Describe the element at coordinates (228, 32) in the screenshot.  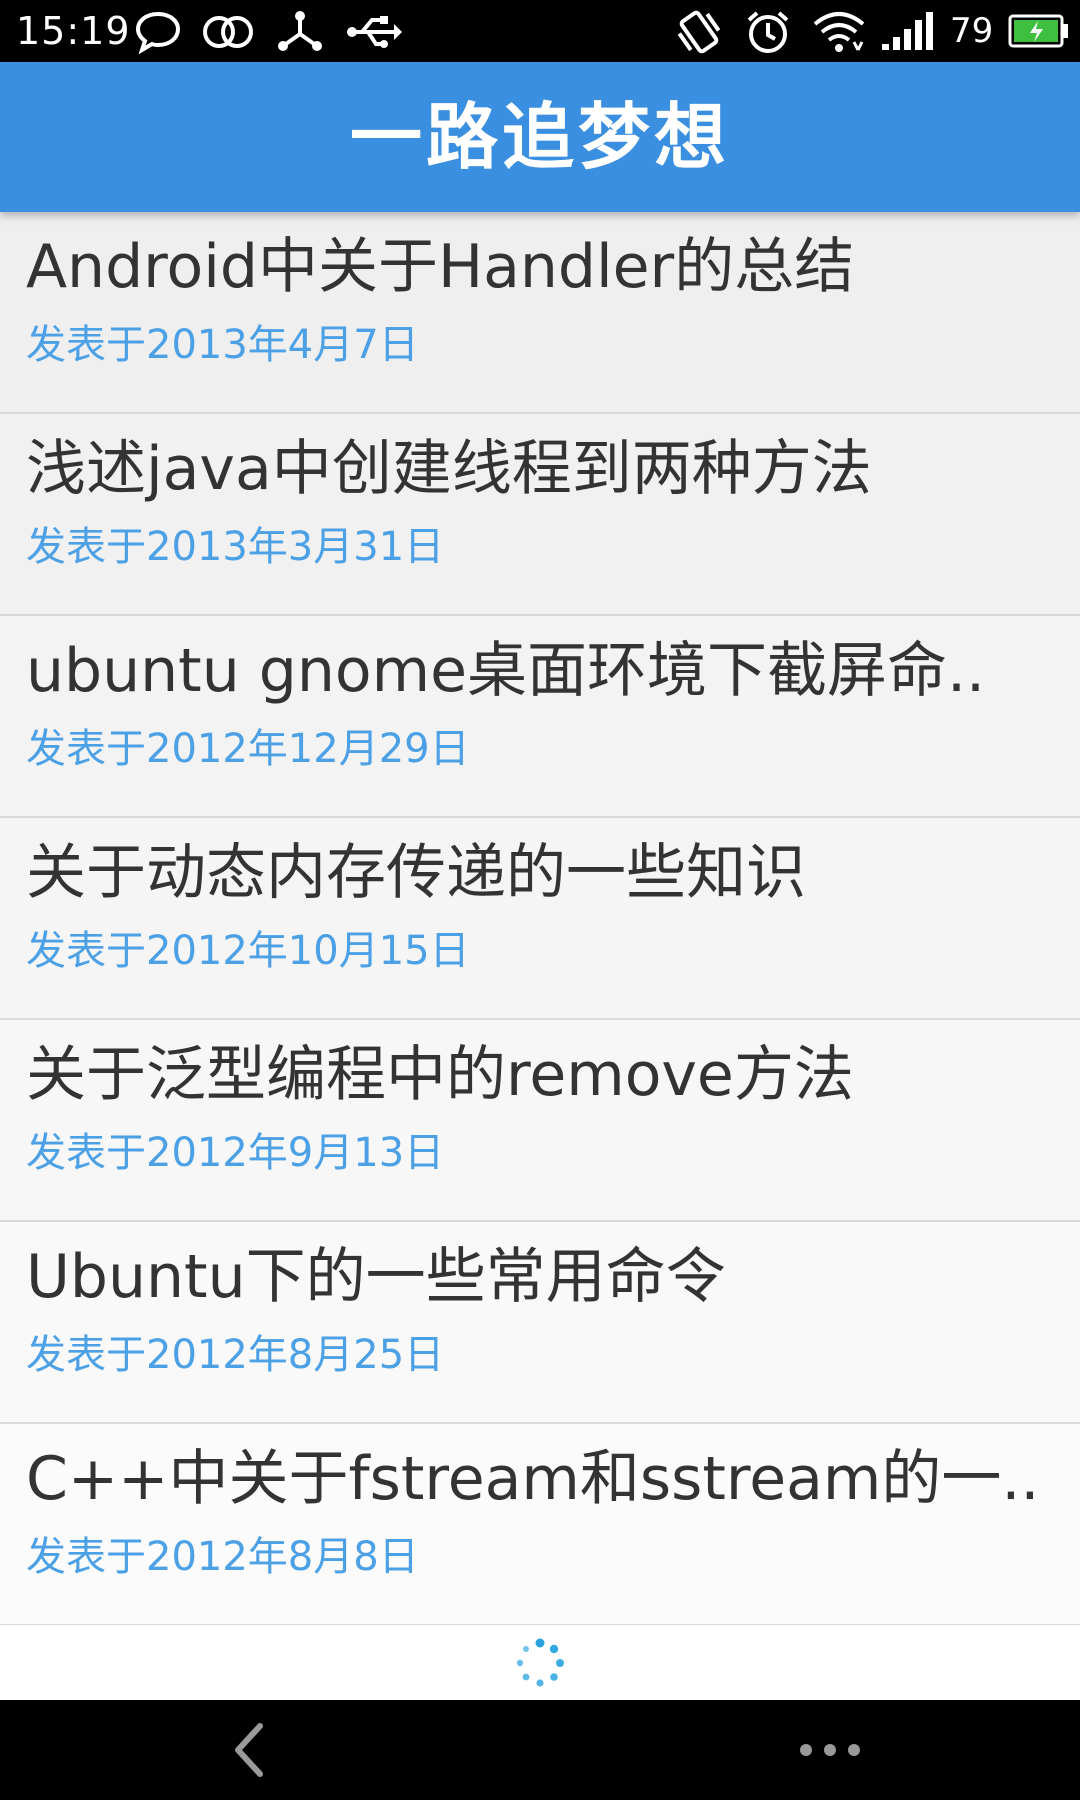
I see `infinity-loop-icon` at that location.